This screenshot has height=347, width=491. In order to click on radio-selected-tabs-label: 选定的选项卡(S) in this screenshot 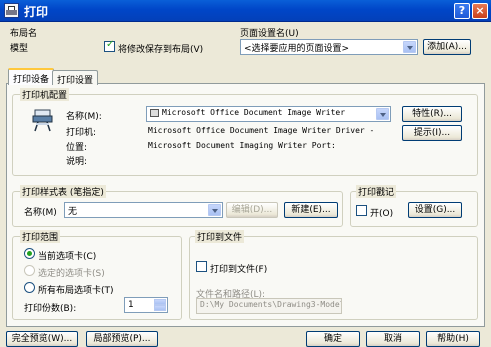, I will do `click(71, 274)`.